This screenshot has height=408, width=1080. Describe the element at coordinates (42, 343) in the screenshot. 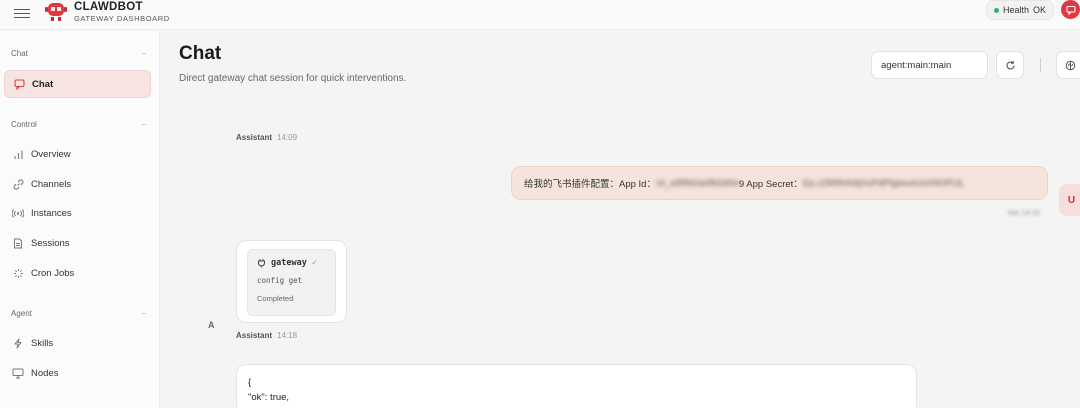

I see `sidebar-item-label: Skills` at that location.